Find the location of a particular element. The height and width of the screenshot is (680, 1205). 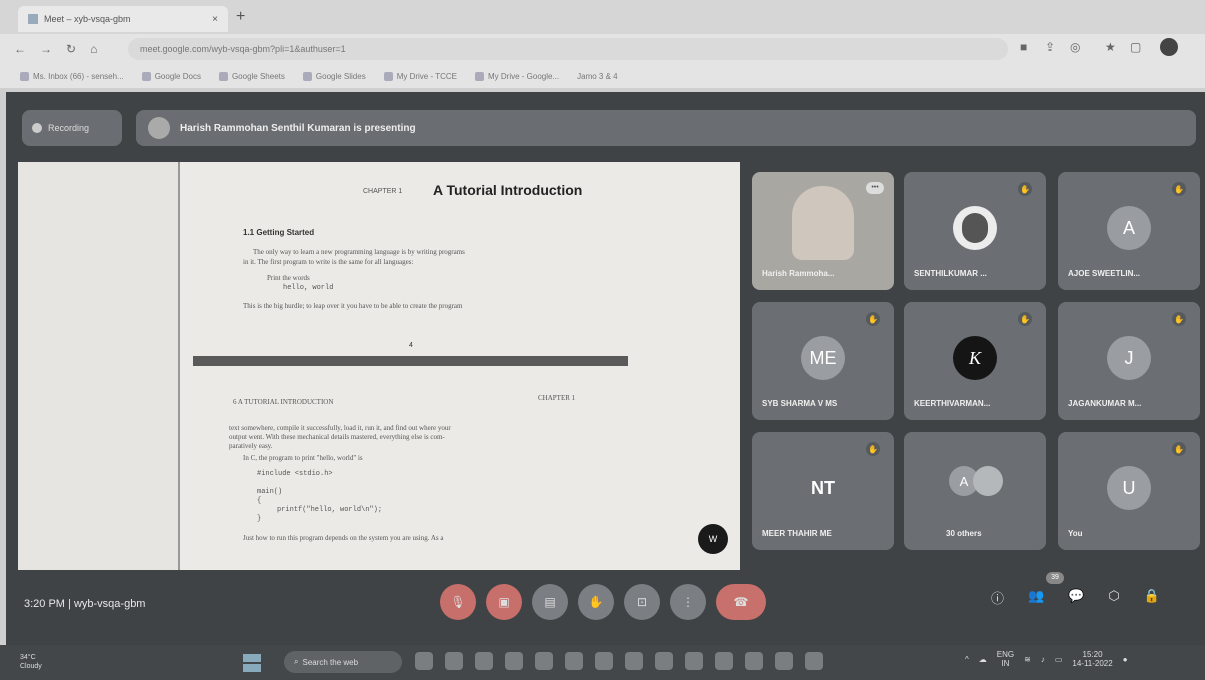

camera-permission-icon: ■ is located at coordinates (1023, 47).